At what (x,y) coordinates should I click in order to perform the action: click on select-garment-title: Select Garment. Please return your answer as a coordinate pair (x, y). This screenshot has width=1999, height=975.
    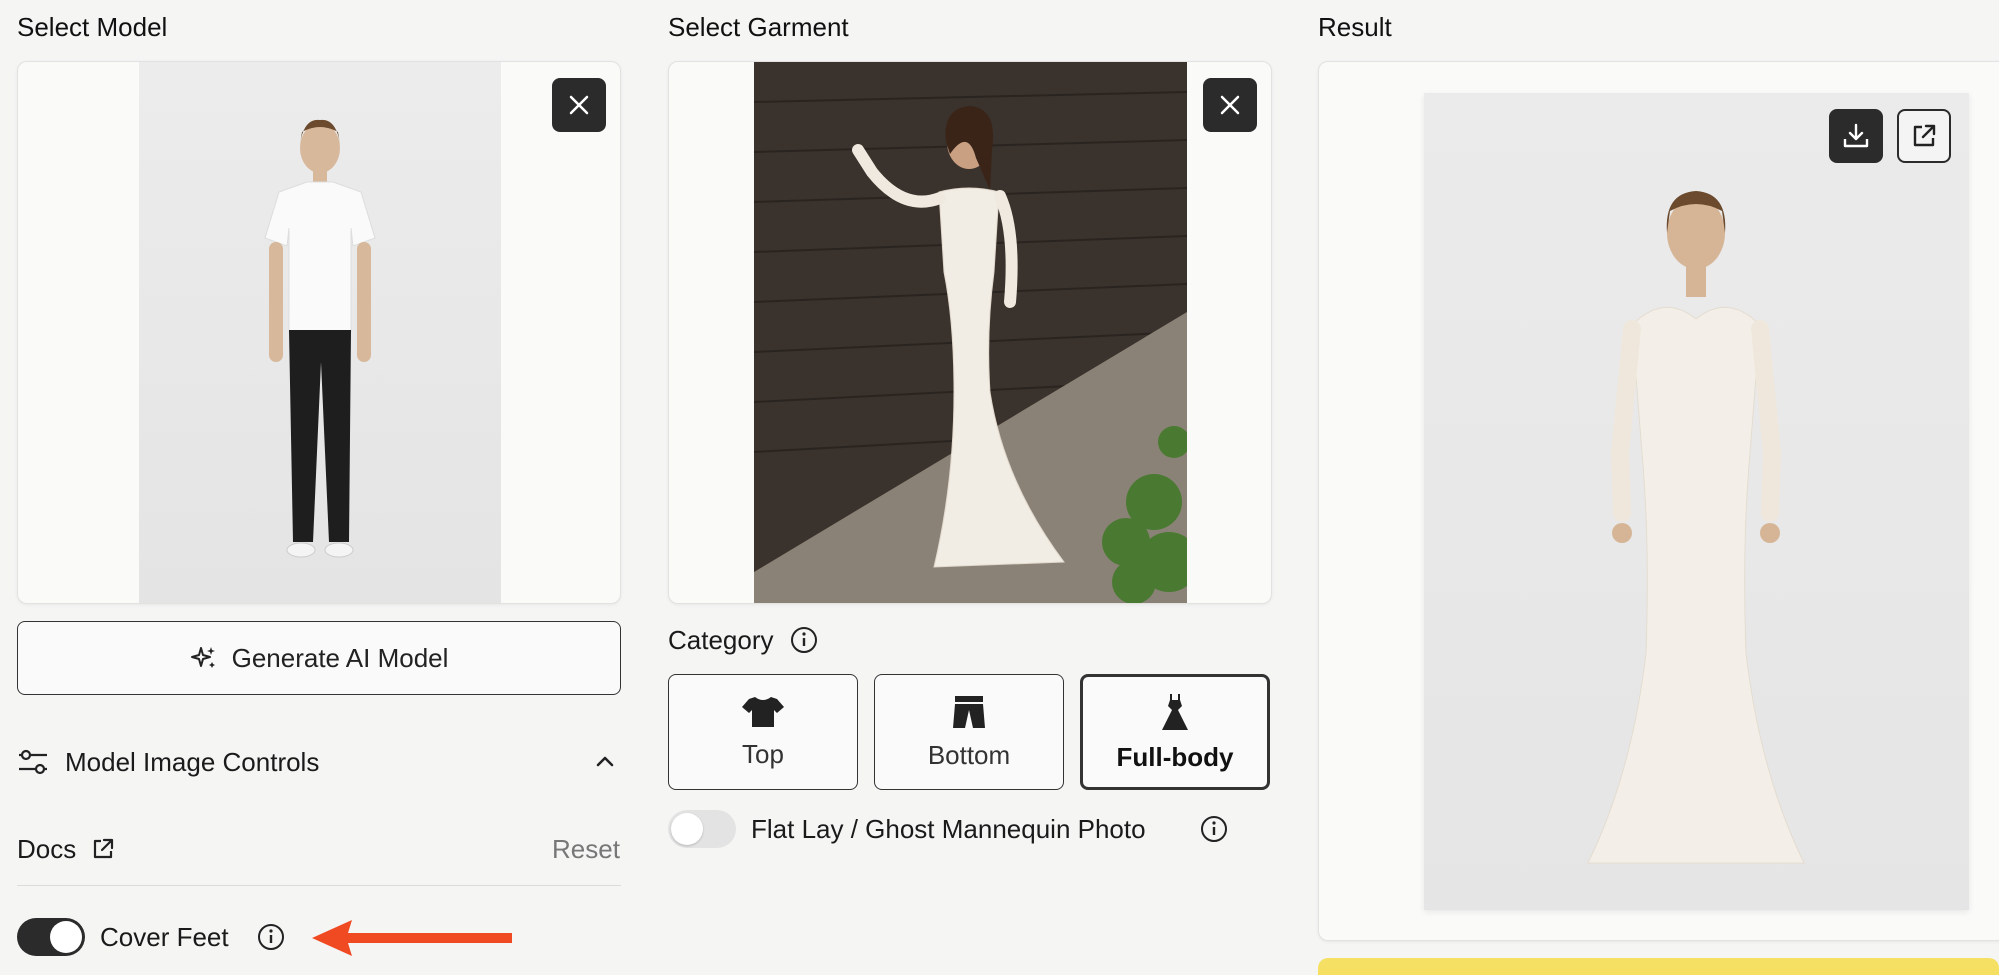
    Looking at the image, I should click on (758, 27).